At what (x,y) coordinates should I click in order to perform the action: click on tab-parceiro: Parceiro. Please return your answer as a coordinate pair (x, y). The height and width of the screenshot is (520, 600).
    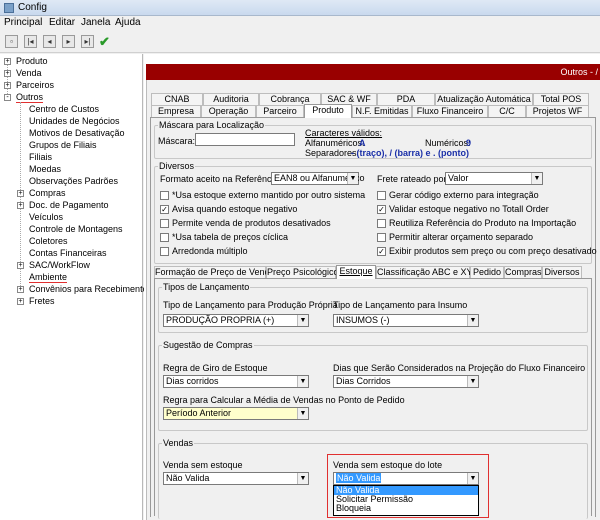
    Looking at the image, I should click on (280, 111).